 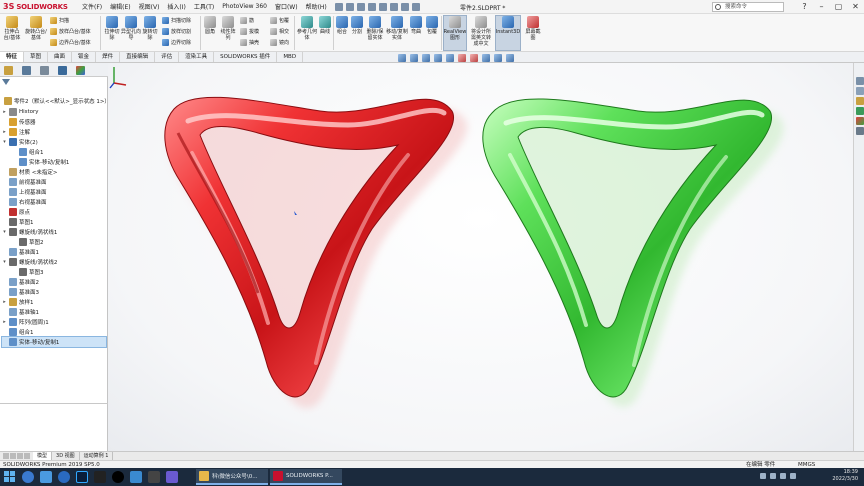 What do you see at coordinates (228, 28) in the screenshot?
I see `linear-pattern-button: 线性阵列` at bounding box center [228, 28].